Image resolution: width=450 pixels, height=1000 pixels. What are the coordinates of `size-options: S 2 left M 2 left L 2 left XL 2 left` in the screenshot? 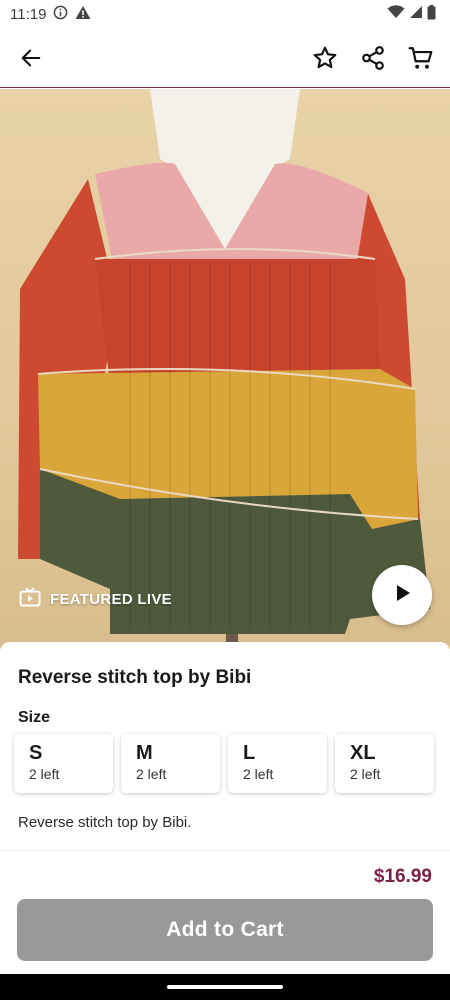 It's located at (224, 763).